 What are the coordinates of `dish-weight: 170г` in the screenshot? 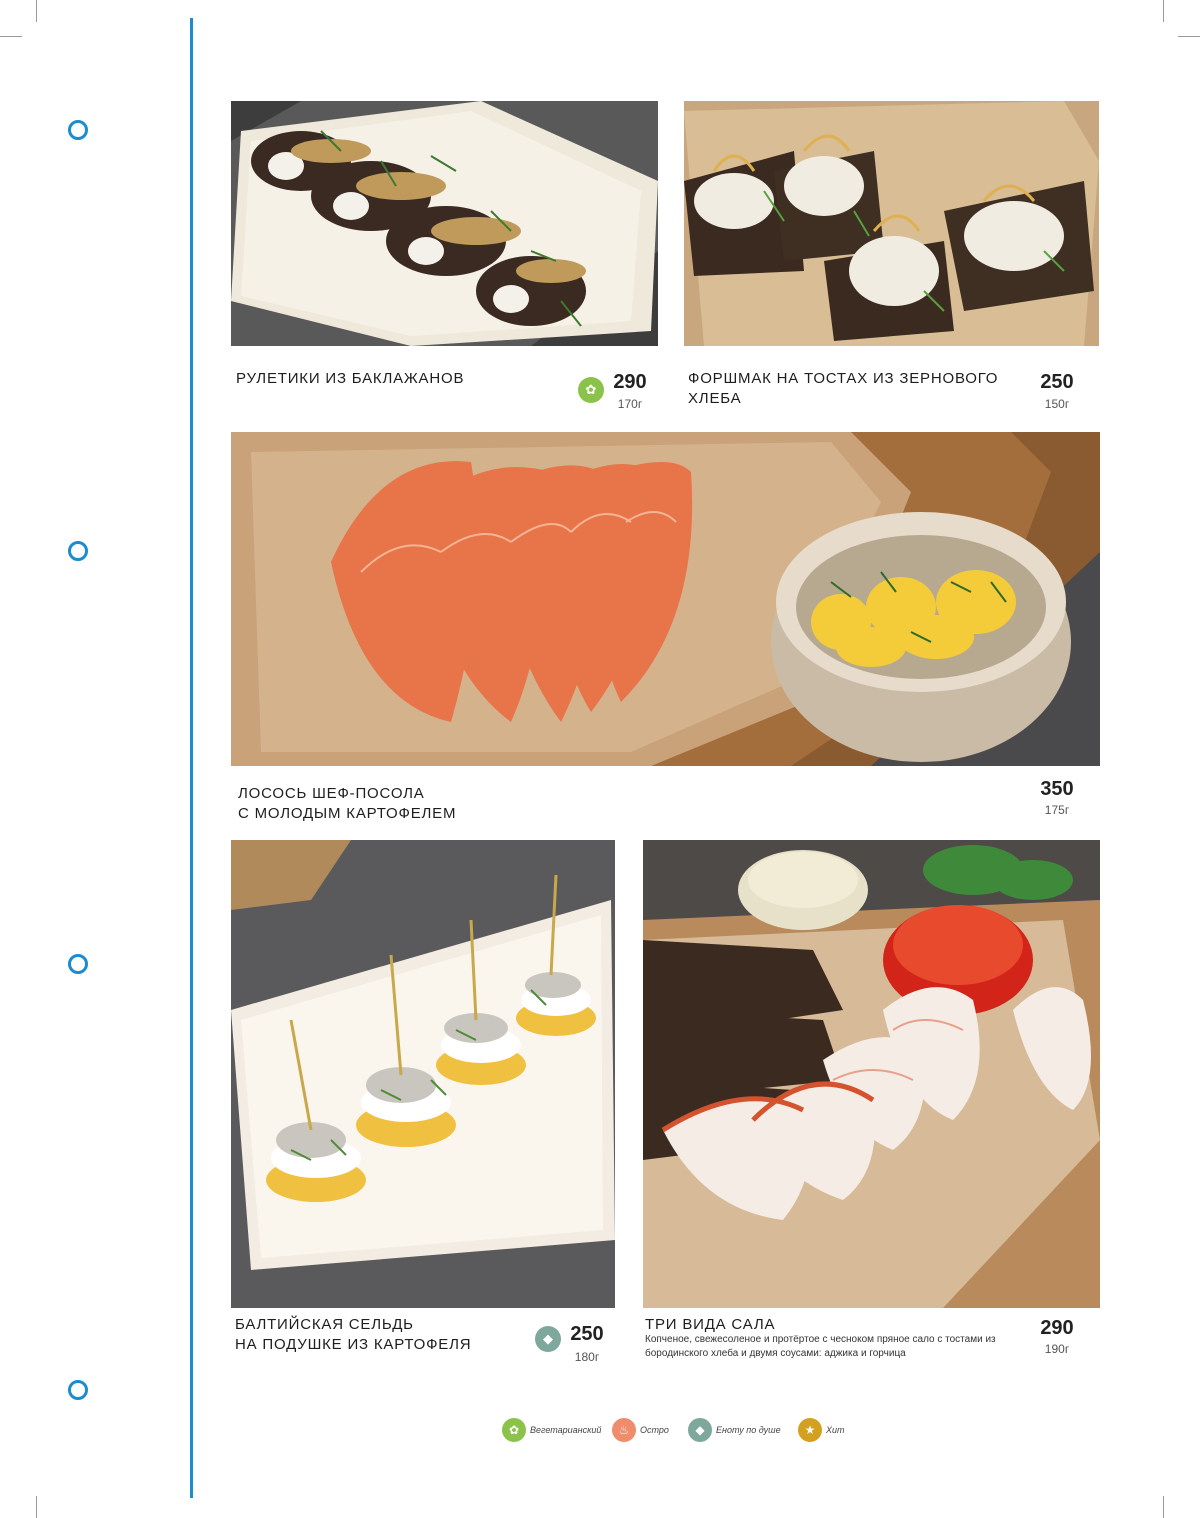 It's located at (630, 404).